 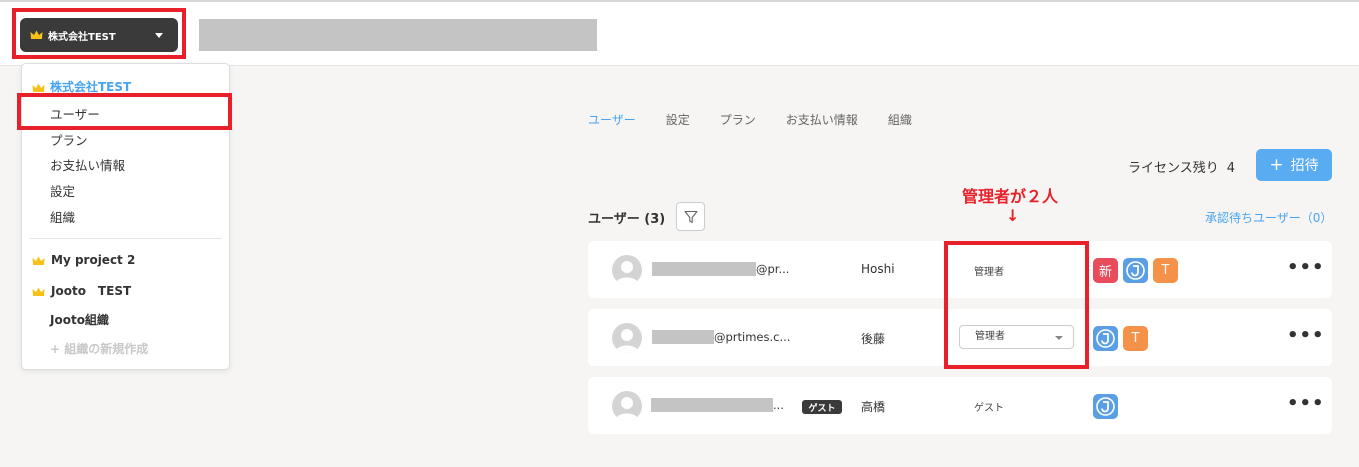 I want to click on annotation-arrow: ↓, so click(x=1013, y=215).